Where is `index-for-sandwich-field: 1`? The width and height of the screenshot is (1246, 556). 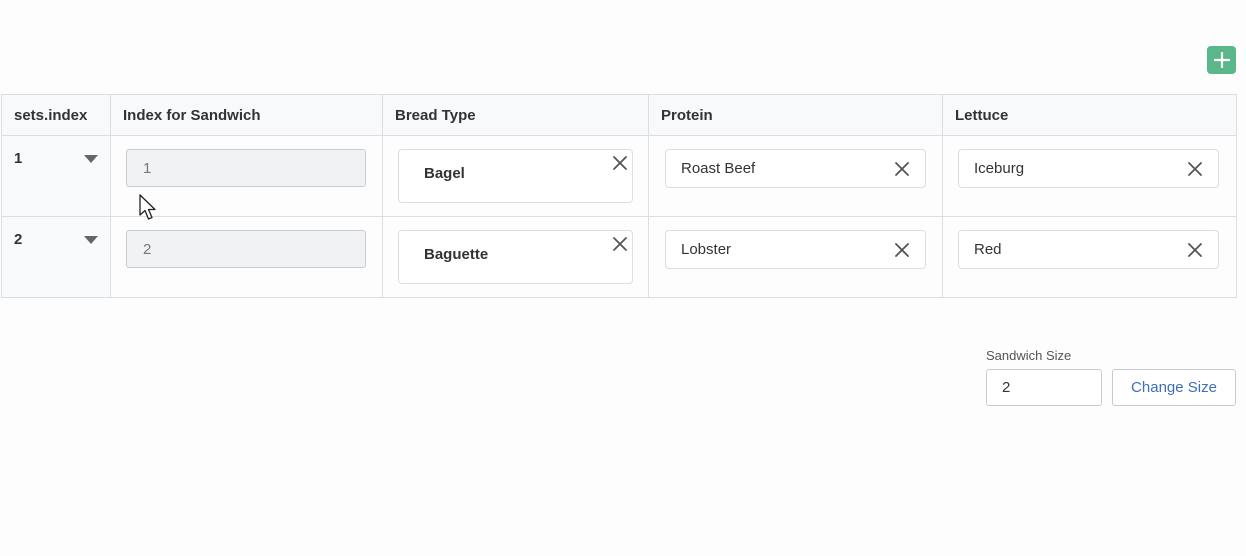
index-for-sandwich-field: 1 is located at coordinates (246, 168).